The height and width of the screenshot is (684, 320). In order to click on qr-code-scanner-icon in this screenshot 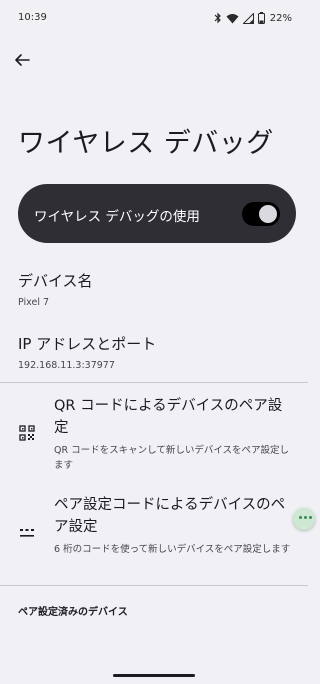, I will do `click(27, 433)`.